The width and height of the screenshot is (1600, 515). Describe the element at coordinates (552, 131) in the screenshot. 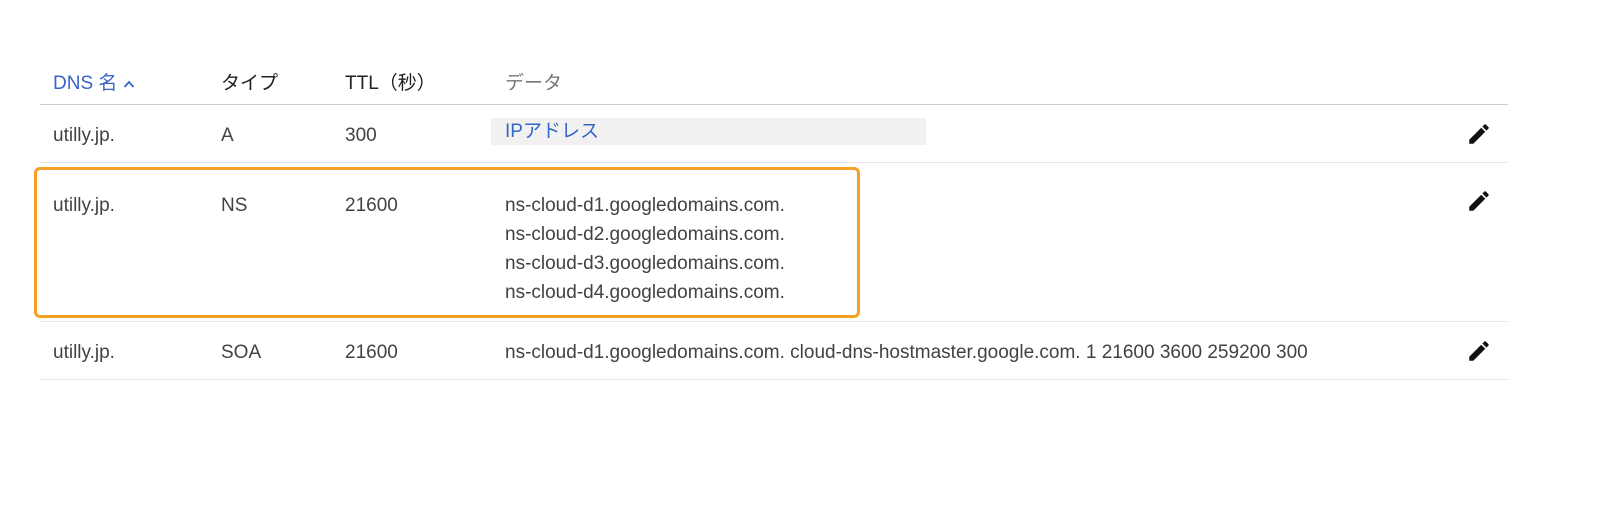

I see `ip-address-link: IPアドレス` at that location.